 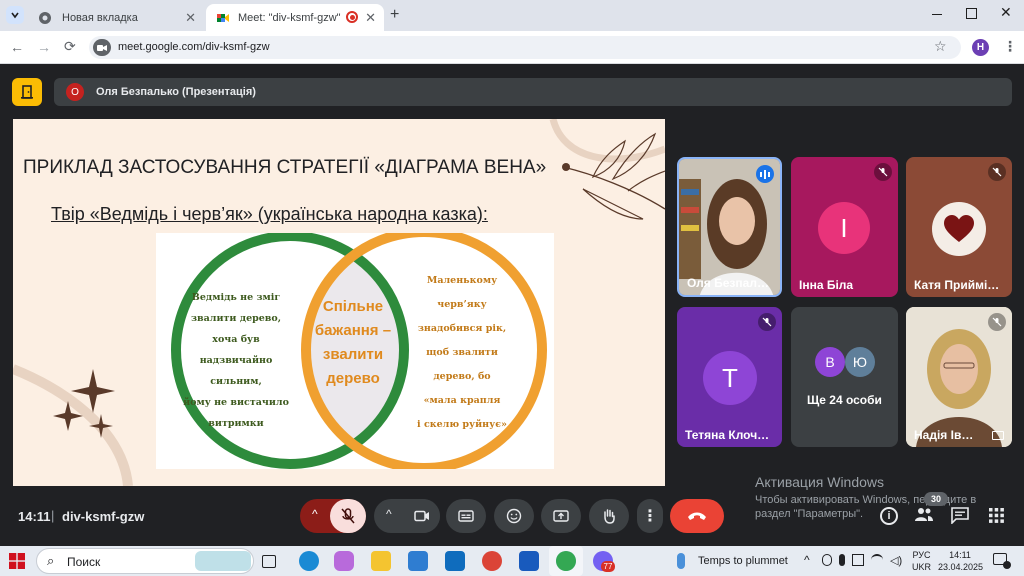 What do you see at coordinates (44, 47) in the screenshot?
I see `forward-button: →` at bounding box center [44, 47].